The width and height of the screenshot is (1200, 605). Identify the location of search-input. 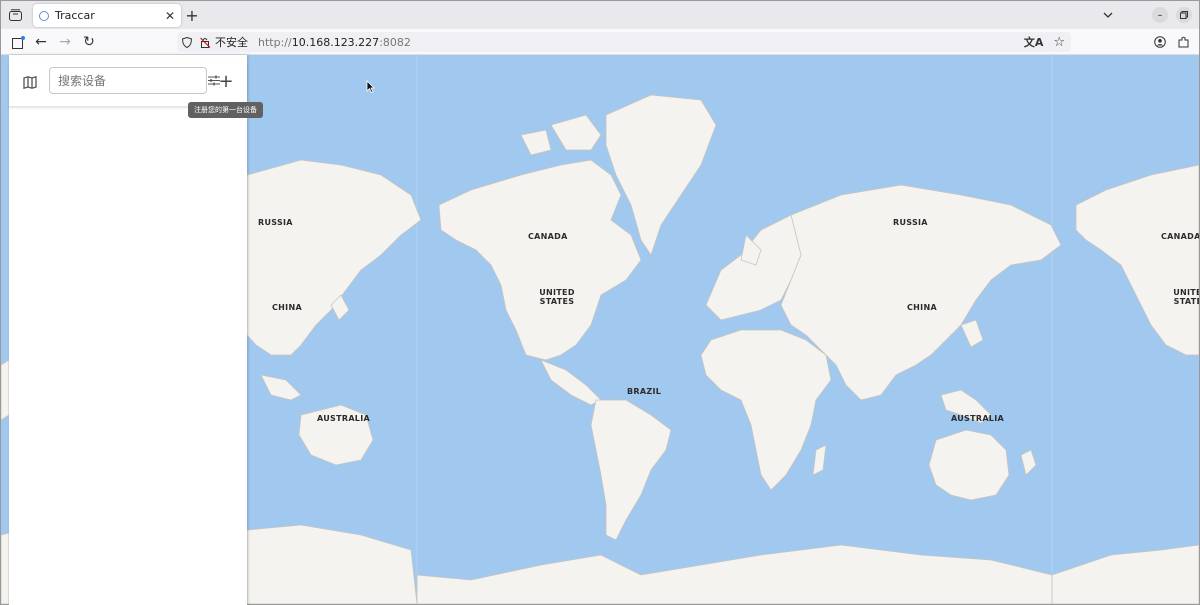
(133, 80).